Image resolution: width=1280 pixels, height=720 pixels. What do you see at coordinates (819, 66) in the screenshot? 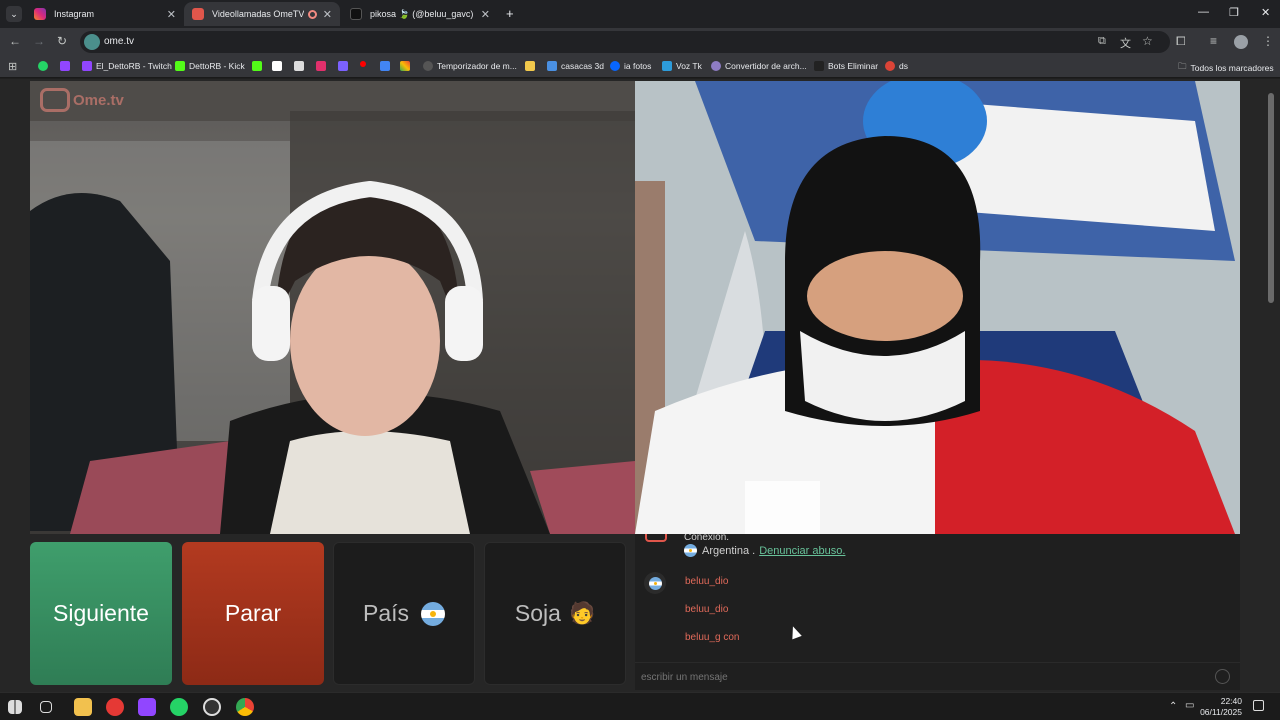
I see `bot-icon` at bounding box center [819, 66].